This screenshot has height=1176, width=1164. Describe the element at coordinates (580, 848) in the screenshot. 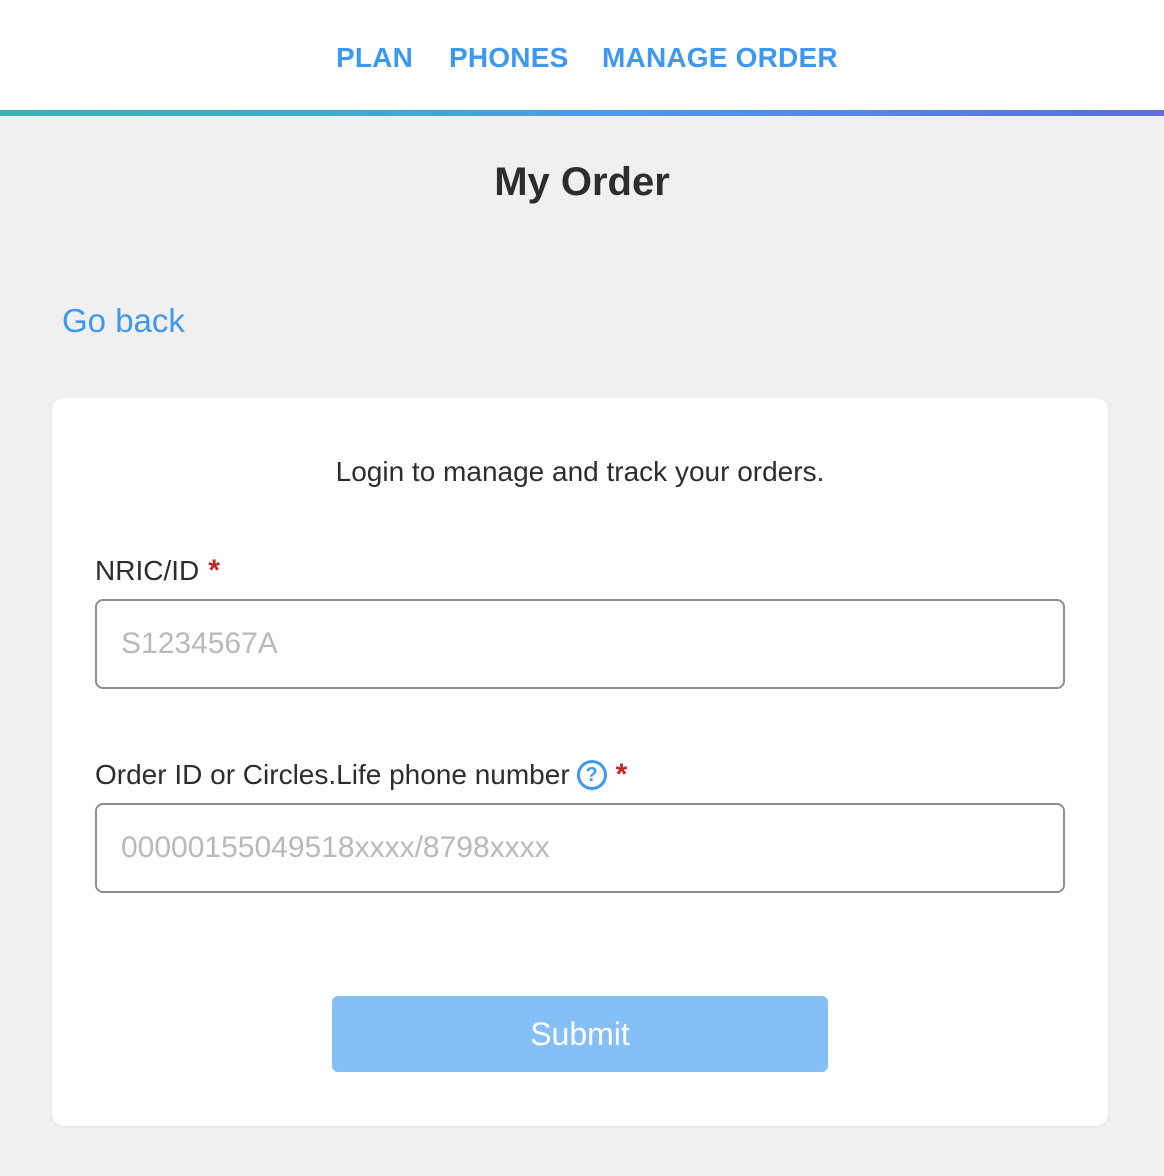

I see `order-id-input` at that location.